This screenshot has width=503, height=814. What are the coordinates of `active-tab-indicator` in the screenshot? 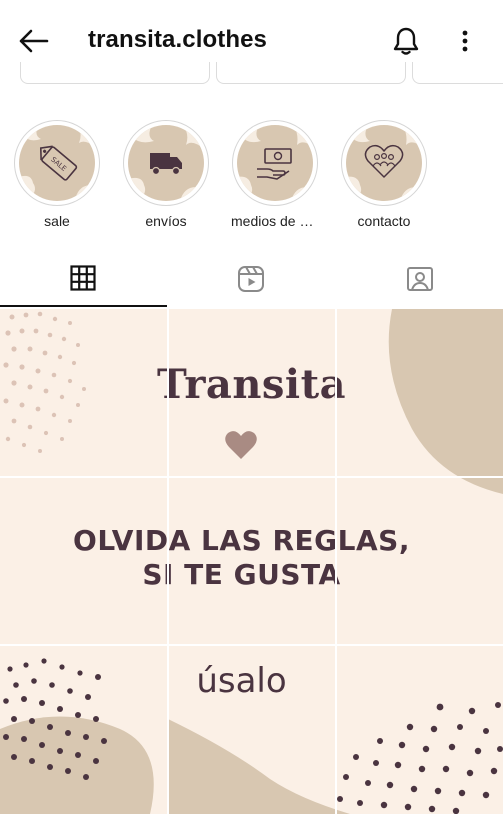 It's located at (83, 306).